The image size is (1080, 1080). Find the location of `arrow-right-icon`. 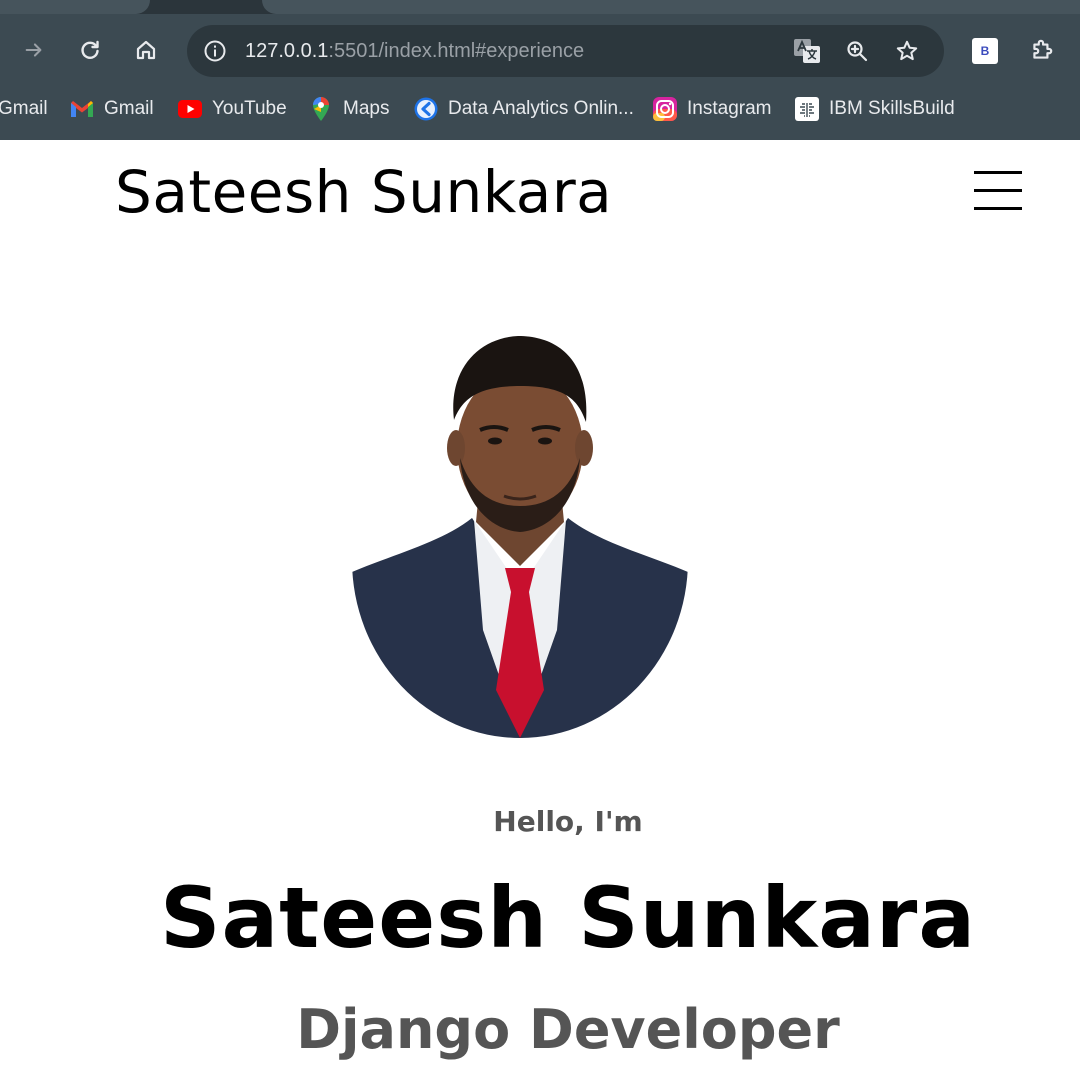

arrow-right-icon is located at coordinates (33, 50).